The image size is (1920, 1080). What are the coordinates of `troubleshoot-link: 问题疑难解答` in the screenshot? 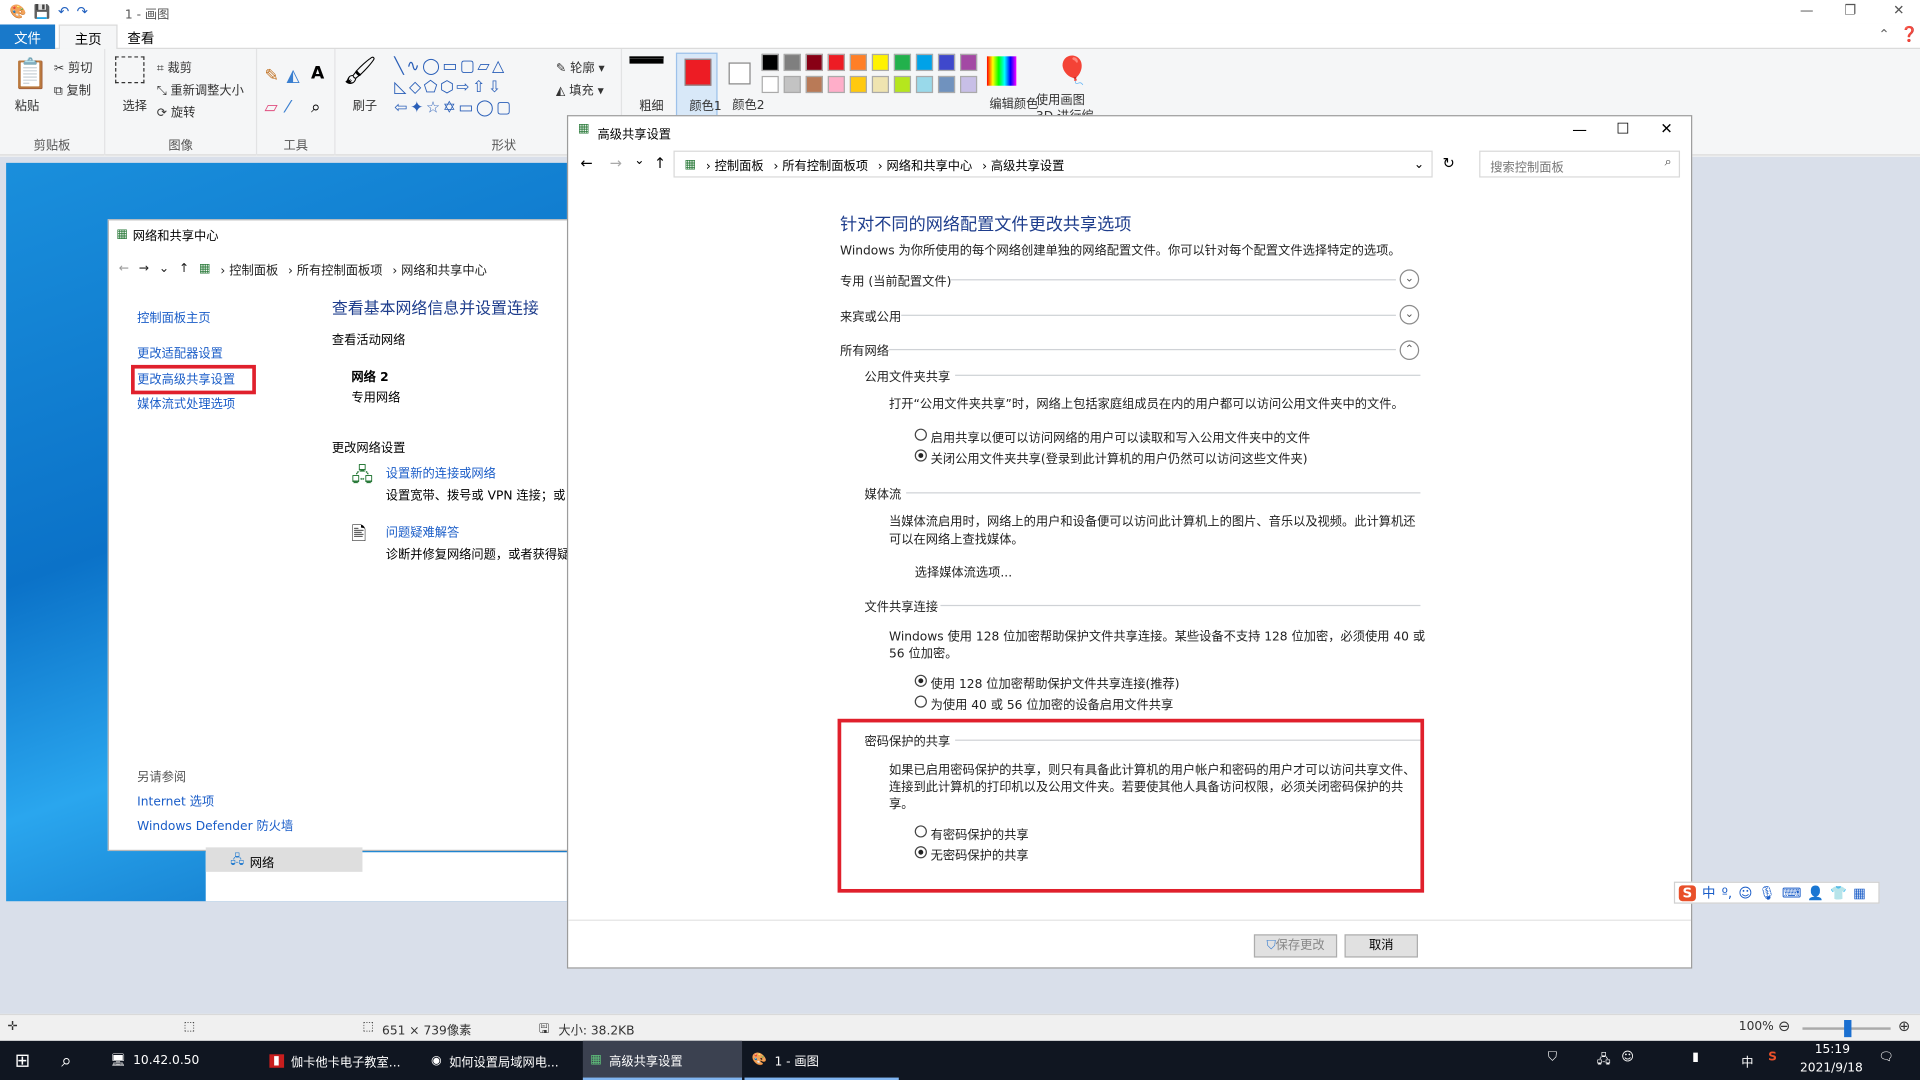 It's located at (422, 531).